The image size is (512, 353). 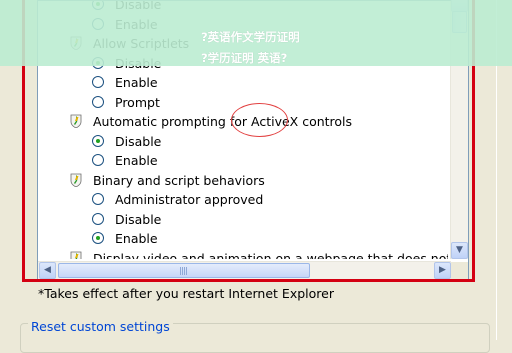 I want to click on category-label: Automatic prompting for ActiveX controls, so click(x=223, y=121).